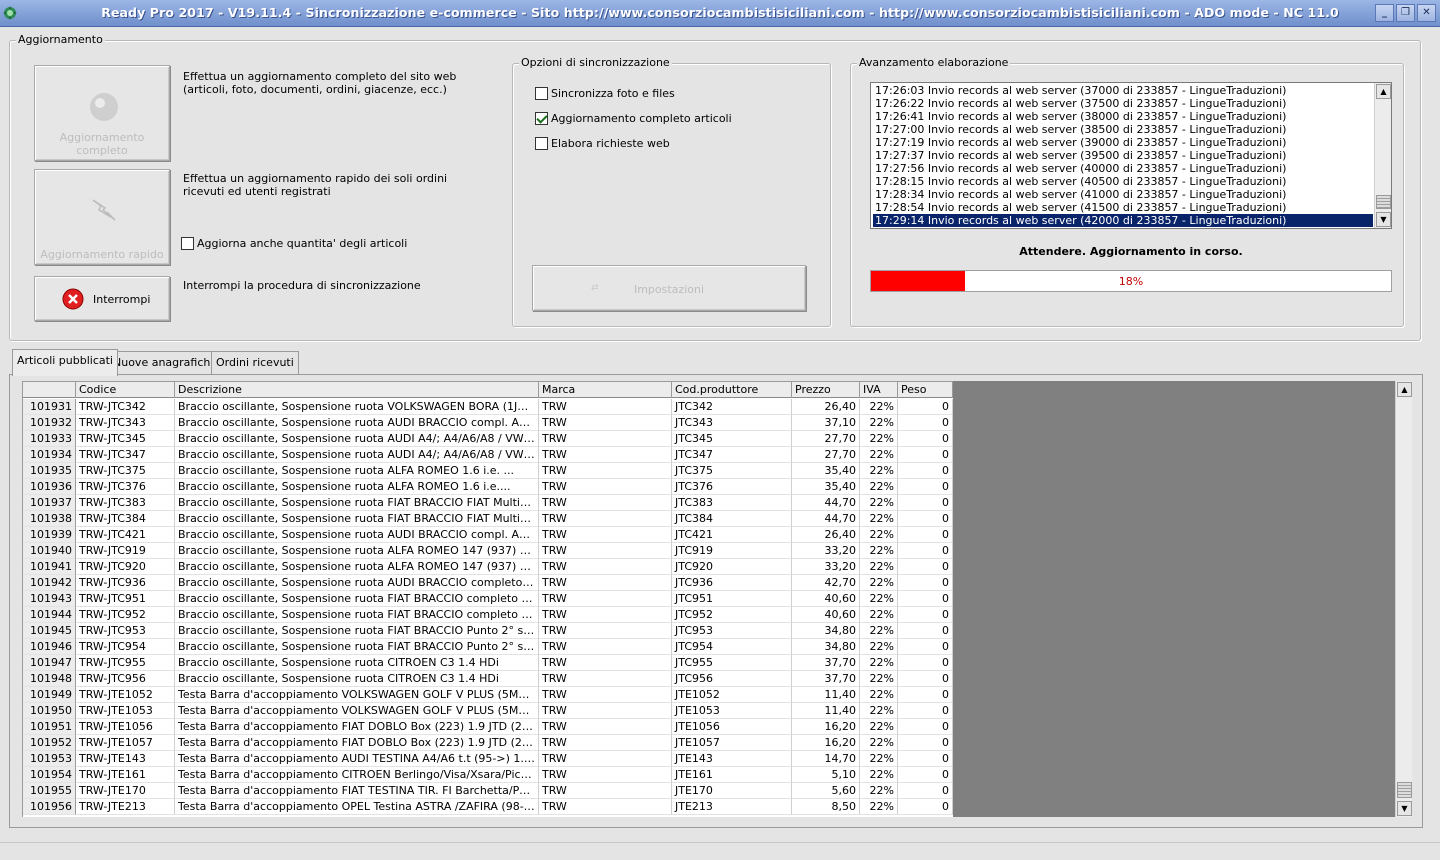  What do you see at coordinates (925, 390) in the screenshot?
I see `column-header-peso: Peso` at bounding box center [925, 390].